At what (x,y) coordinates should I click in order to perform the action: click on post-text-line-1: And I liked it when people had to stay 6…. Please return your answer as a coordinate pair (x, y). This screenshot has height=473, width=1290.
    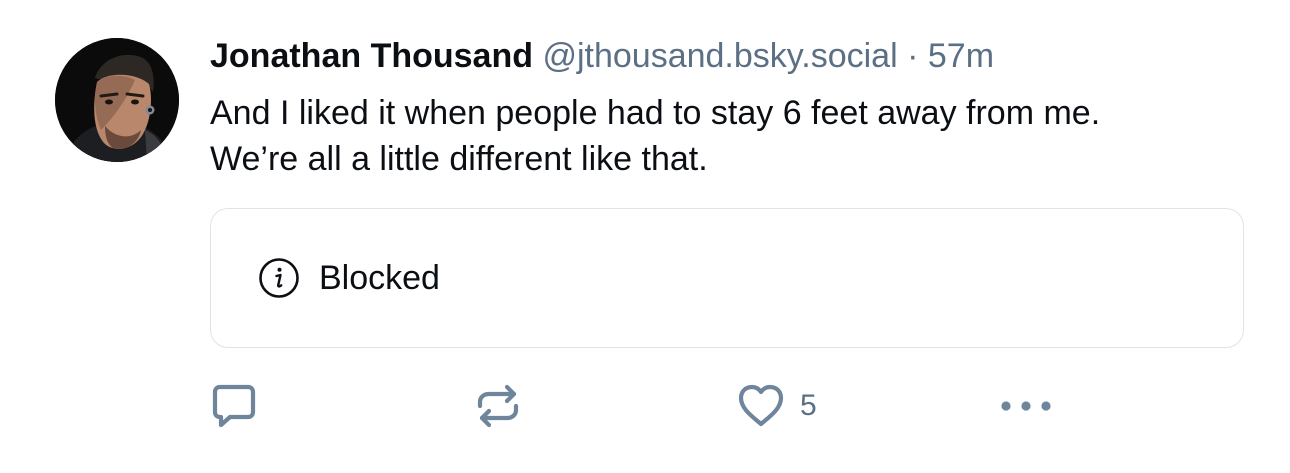
    Looking at the image, I should click on (655, 113).